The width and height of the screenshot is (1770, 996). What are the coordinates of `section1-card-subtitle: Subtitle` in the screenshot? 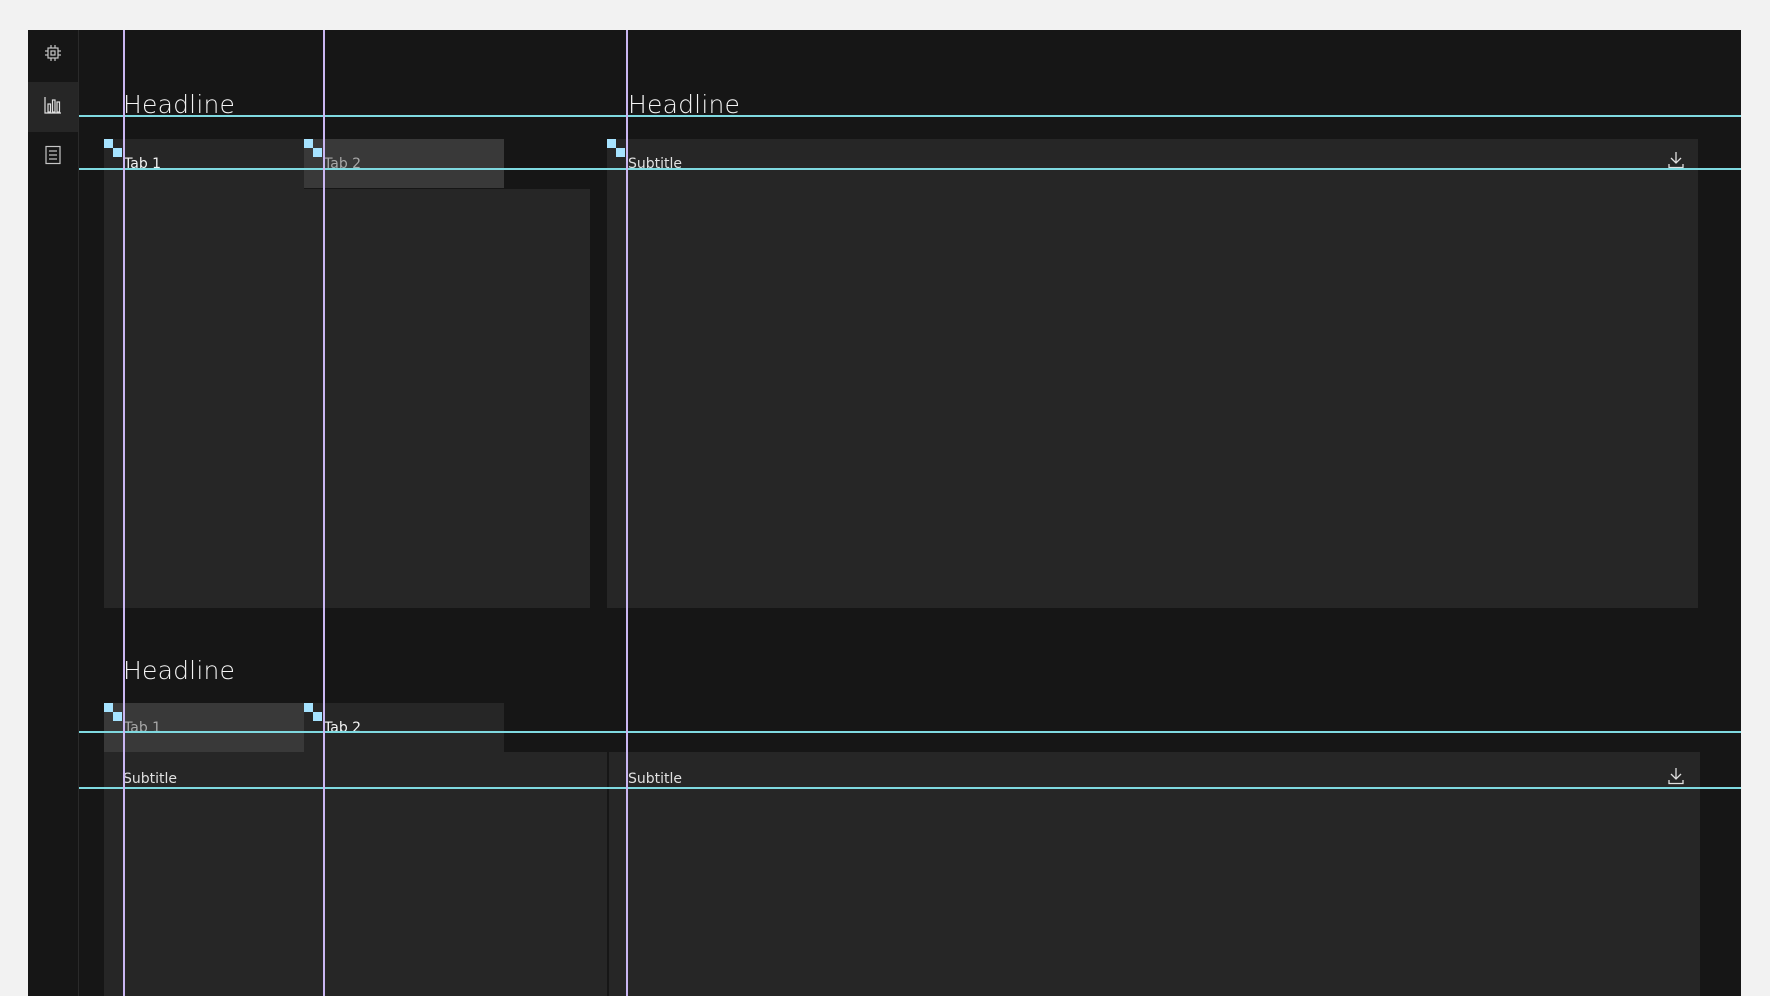 It's located at (655, 164).